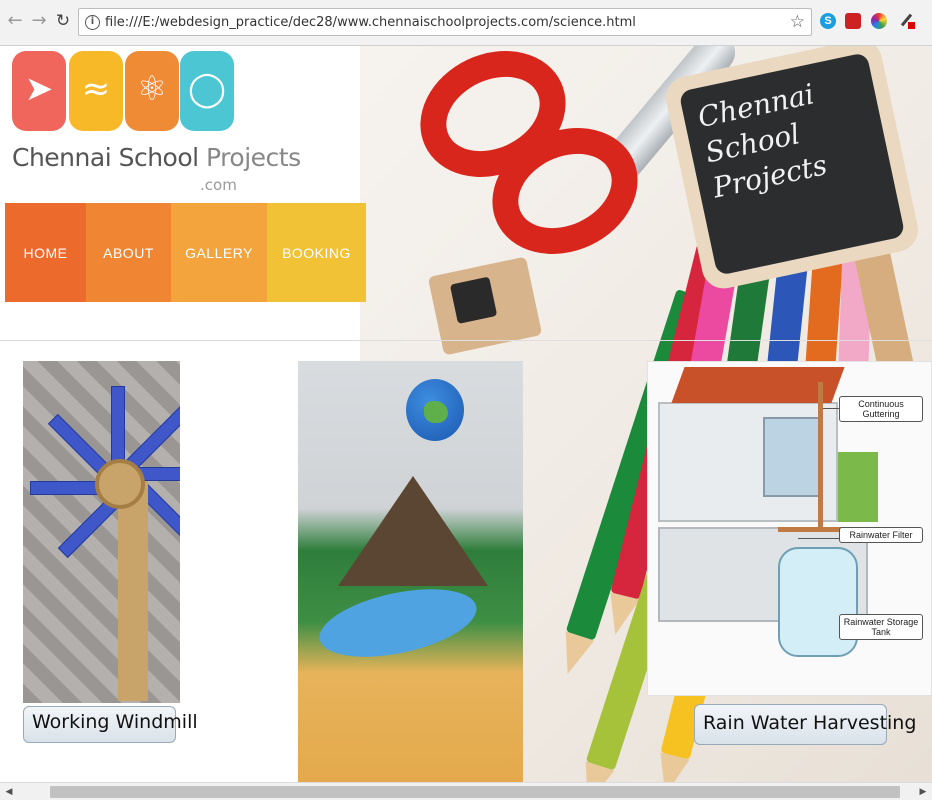 The image size is (932, 800). What do you see at coordinates (128, 252) in the screenshot?
I see `nav-about: ABOUT` at bounding box center [128, 252].